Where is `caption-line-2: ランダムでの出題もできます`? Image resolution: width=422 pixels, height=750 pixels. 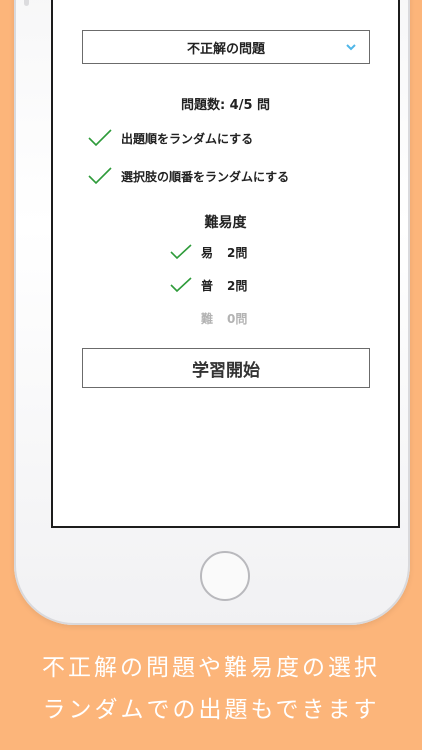
caption-line-2: ランダムでの出題もできます is located at coordinates (211, 710).